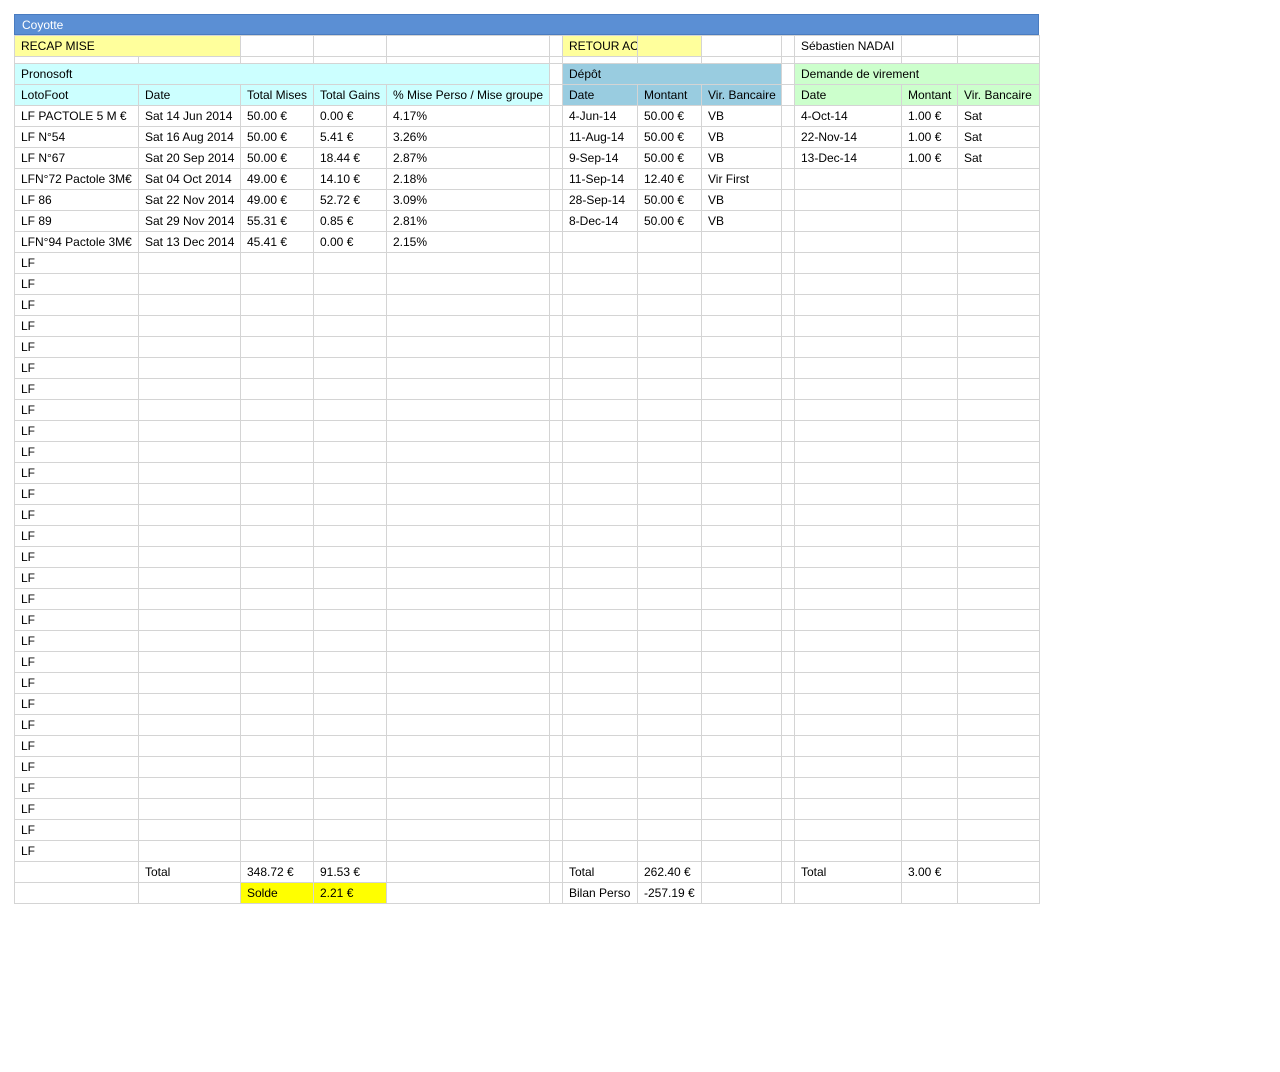  I want to click on pronosoft-total-gains-cell: 0.00 €, so click(350, 242).